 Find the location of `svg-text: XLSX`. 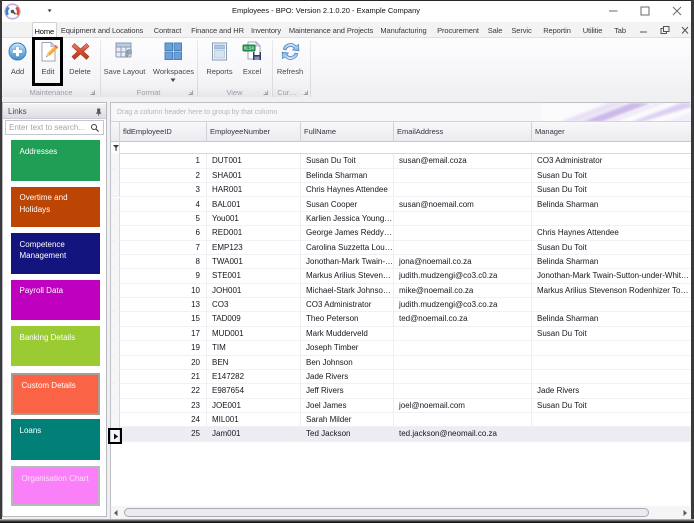

svg-text: XLSX is located at coordinates (249, 48).